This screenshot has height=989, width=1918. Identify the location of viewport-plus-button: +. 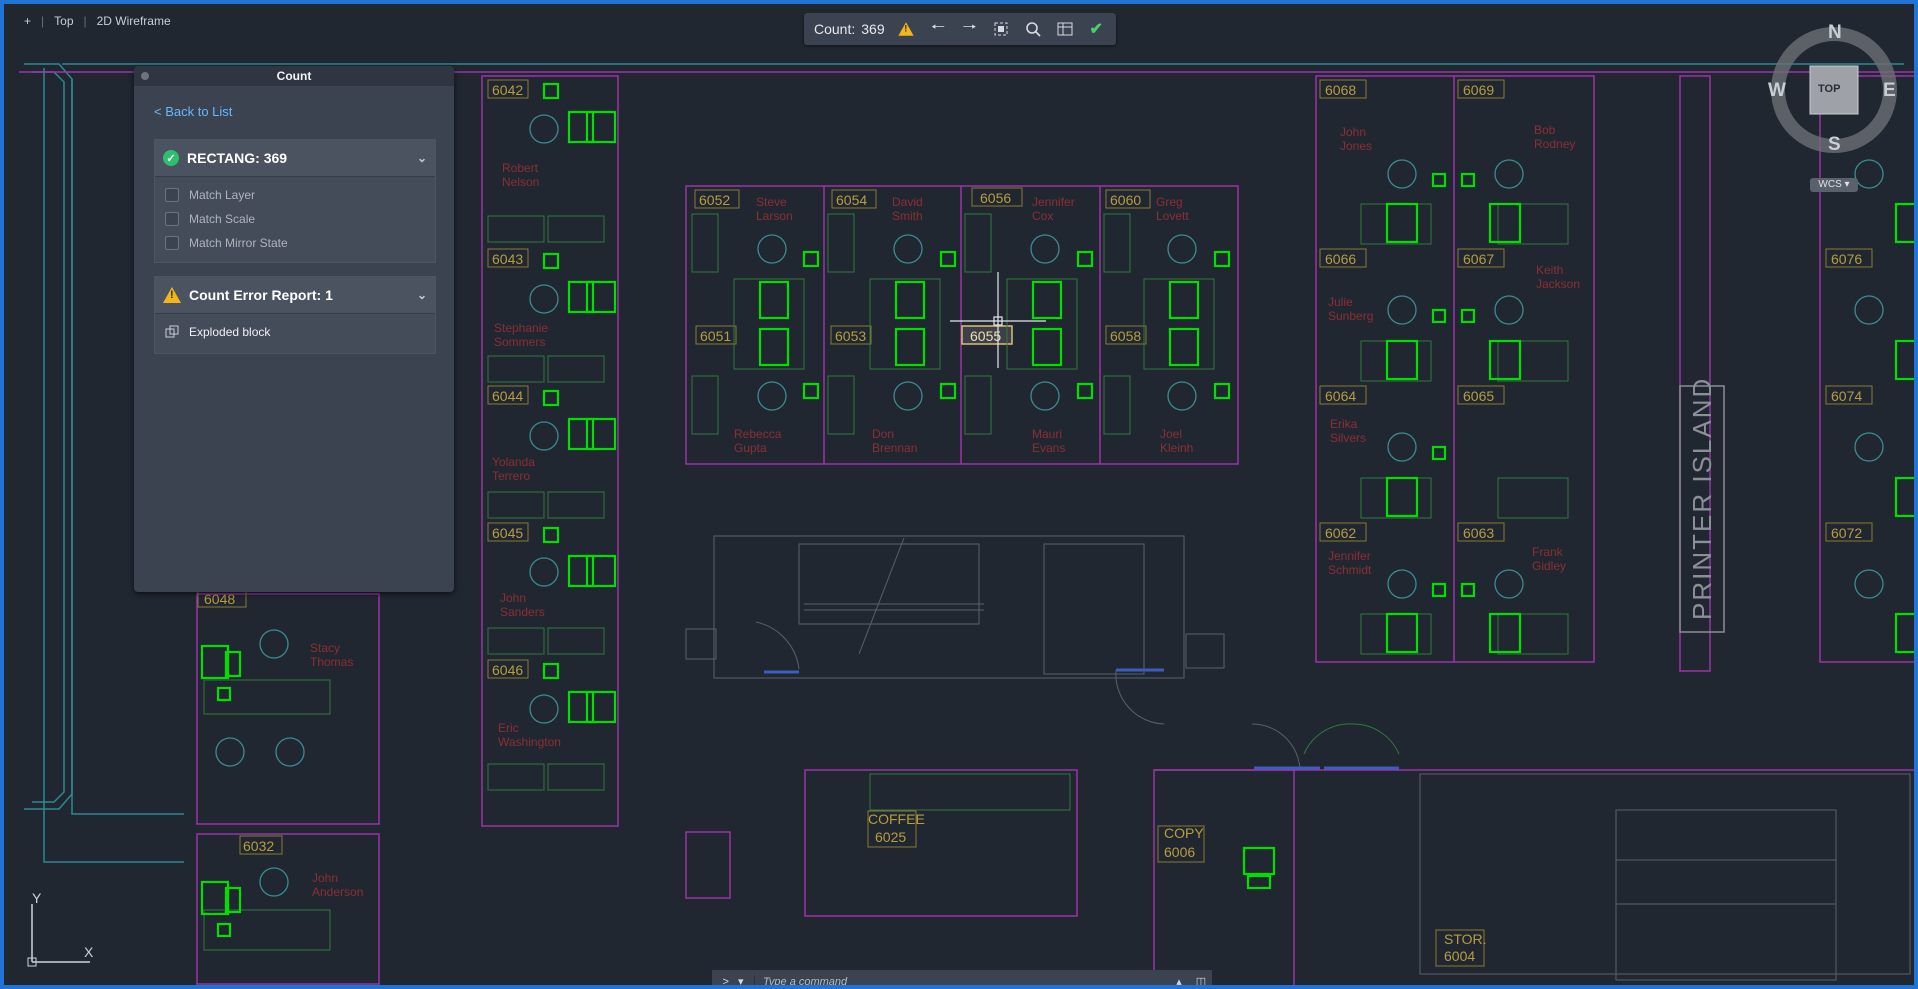
(27, 21).